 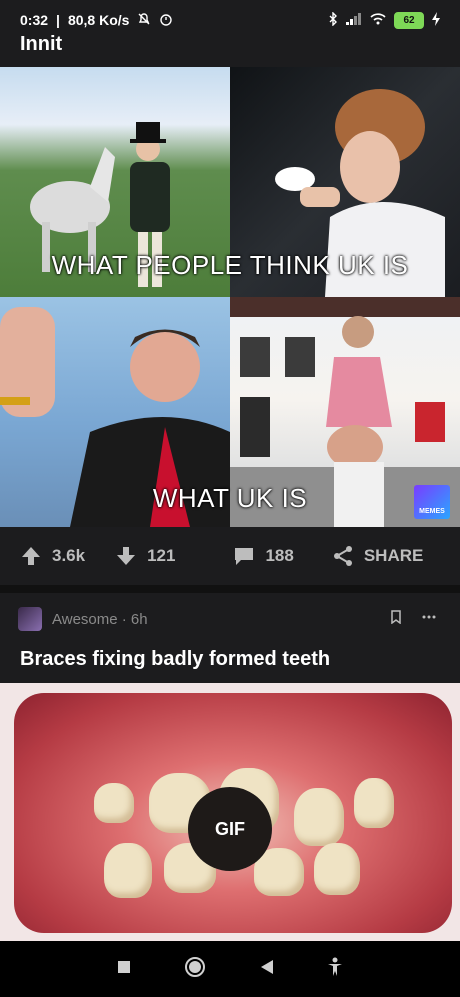 I want to click on status-left: 0:32 | 80,8 Ko/s, so click(x=96, y=20).